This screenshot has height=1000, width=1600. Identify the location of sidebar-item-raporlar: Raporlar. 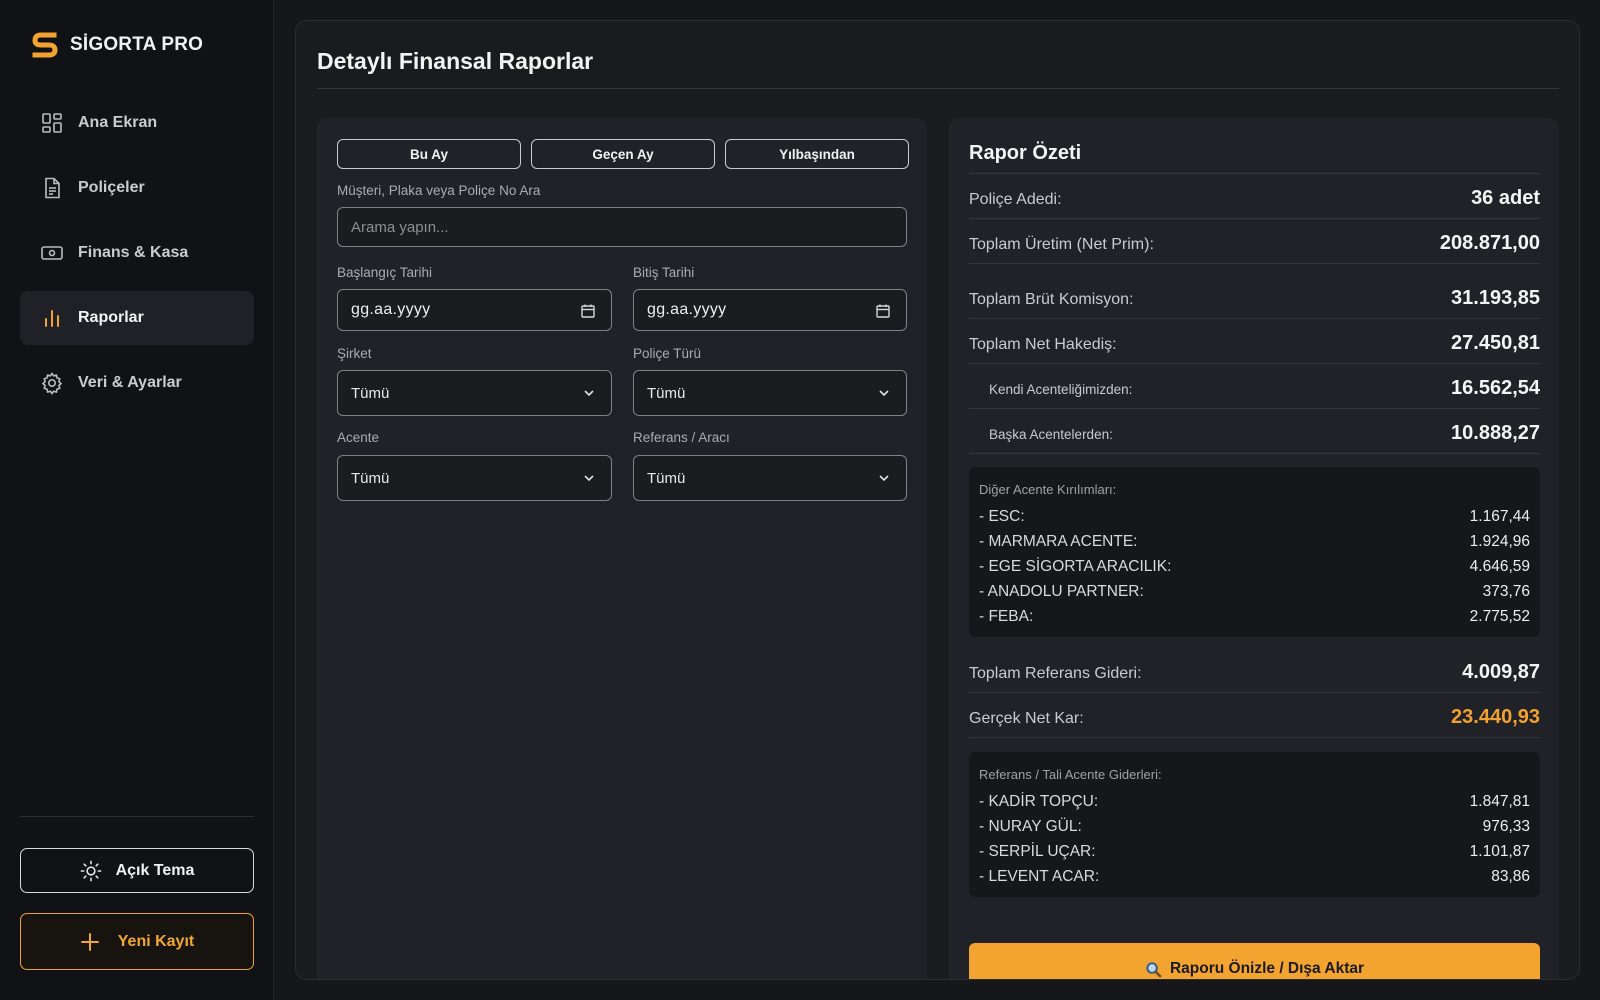
(137, 318).